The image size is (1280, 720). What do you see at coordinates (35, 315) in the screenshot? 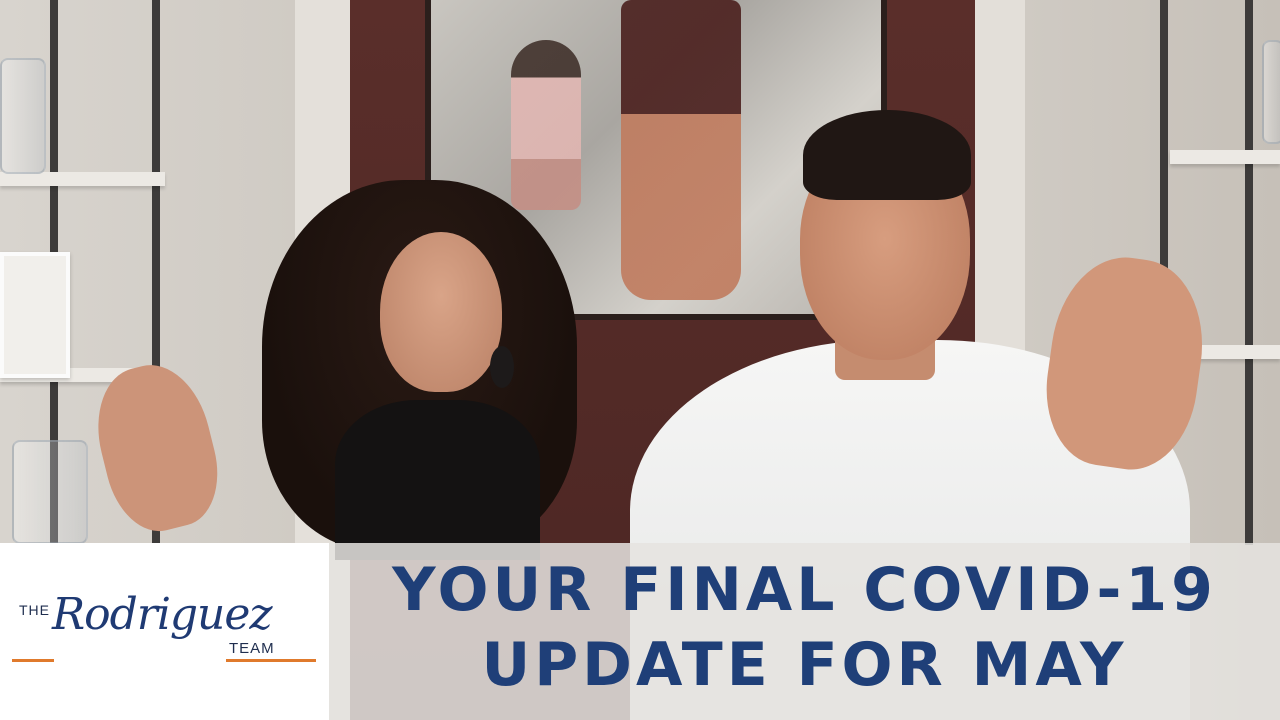
I see `framed-photo` at bounding box center [35, 315].